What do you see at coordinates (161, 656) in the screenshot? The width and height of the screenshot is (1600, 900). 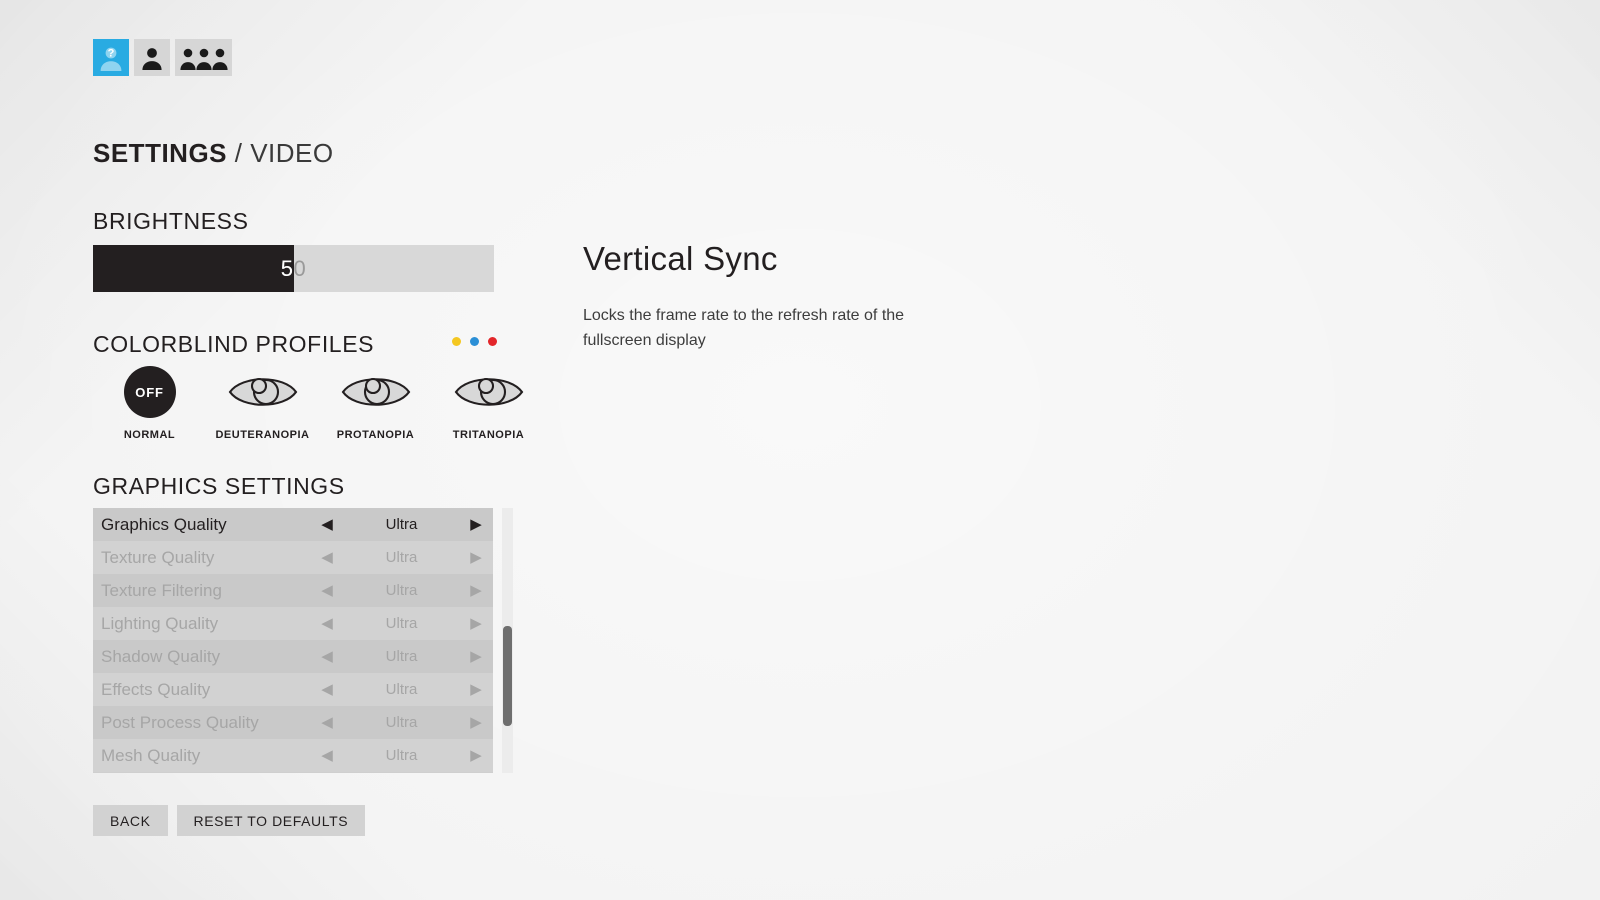 I see `setting-label: Shadow Quality` at bounding box center [161, 656].